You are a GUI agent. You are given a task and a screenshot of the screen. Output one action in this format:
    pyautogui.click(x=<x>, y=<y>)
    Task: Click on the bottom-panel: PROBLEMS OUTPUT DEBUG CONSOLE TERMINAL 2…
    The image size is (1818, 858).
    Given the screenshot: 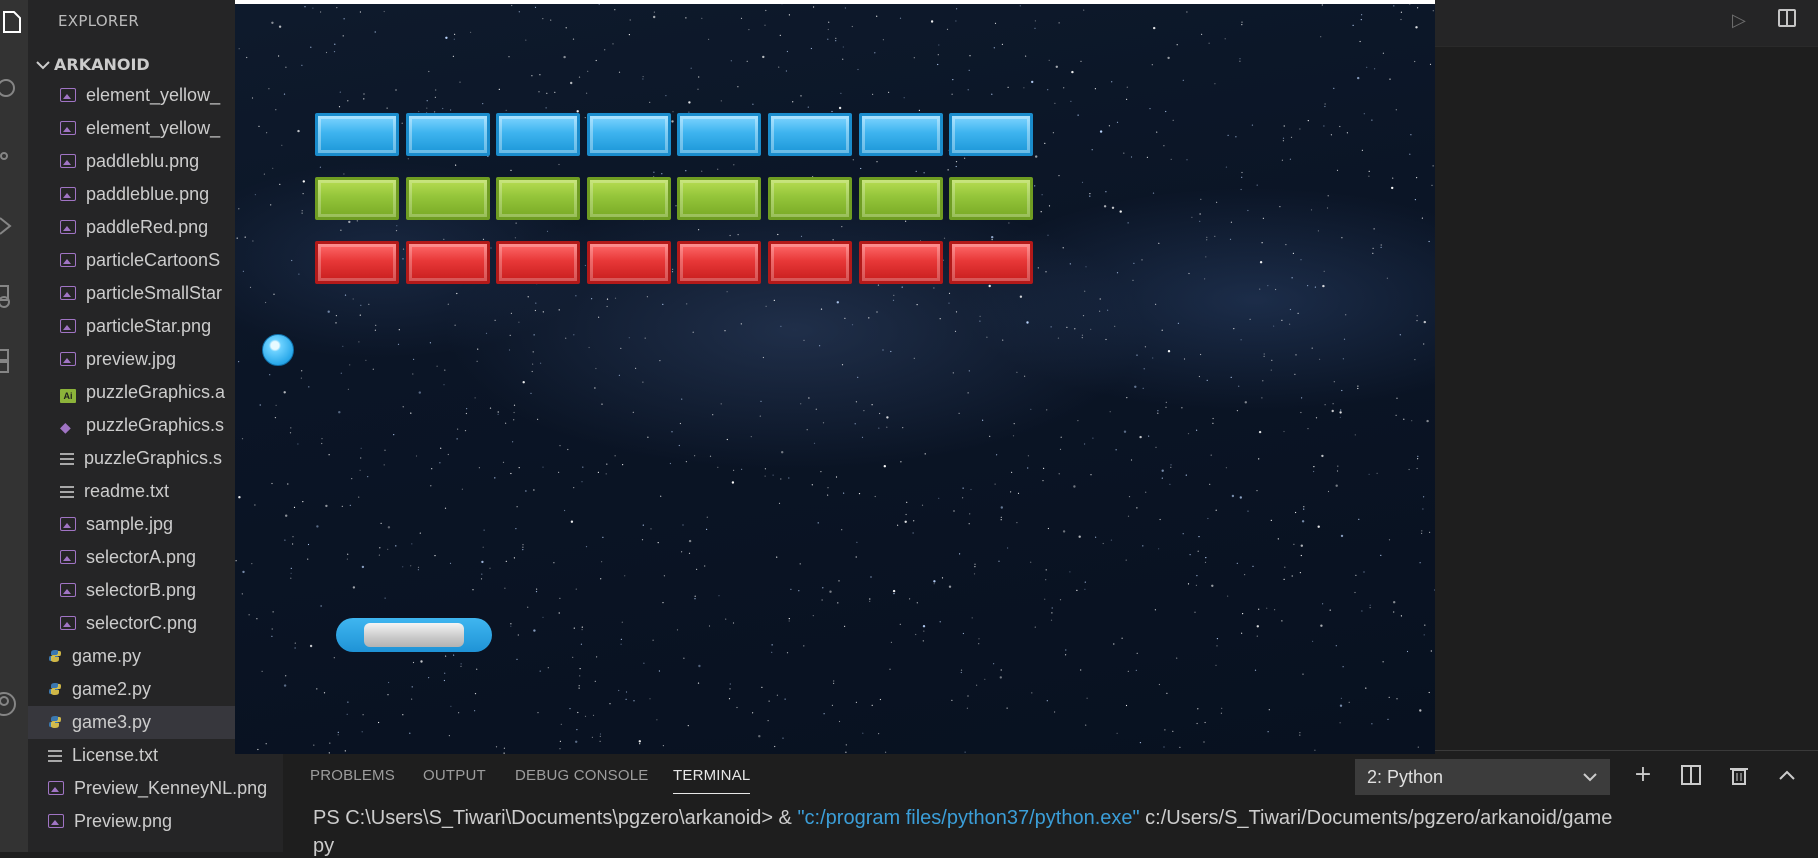 What is the action you would take?
    pyautogui.click(x=1050, y=803)
    